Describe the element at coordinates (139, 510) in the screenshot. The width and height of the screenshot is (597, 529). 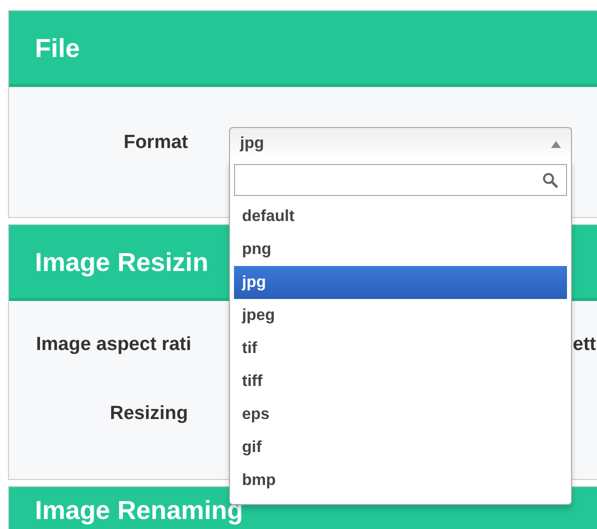
I see `panel-title: Image Renaming` at that location.